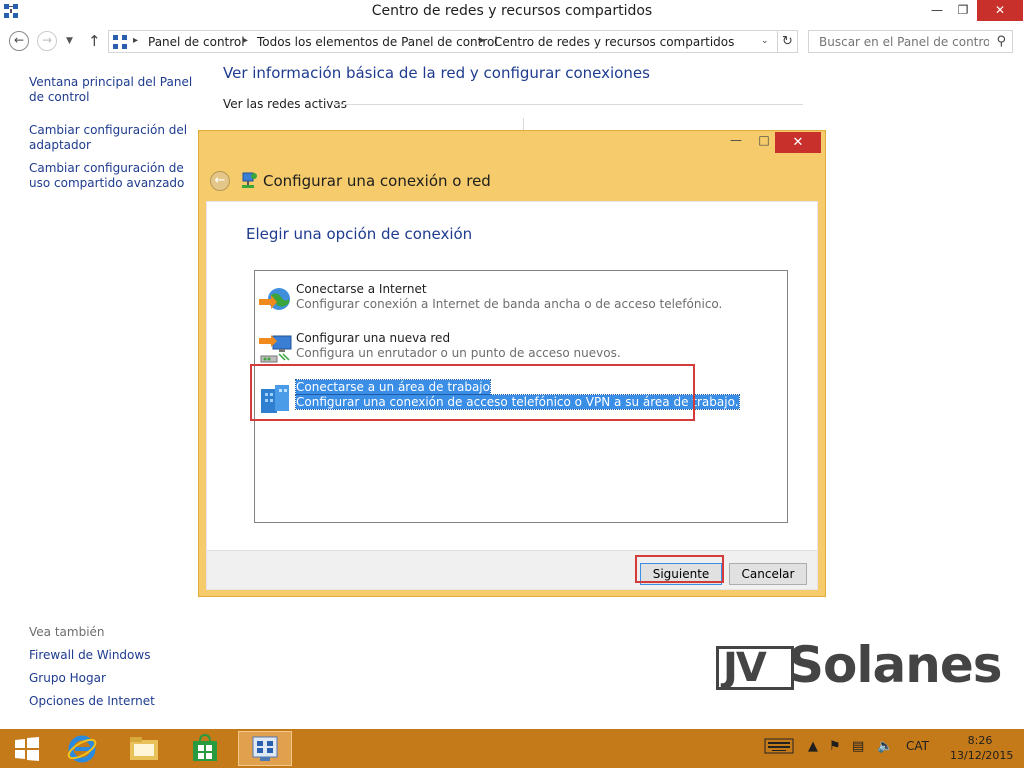 This screenshot has height=768, width=1024. Describe the element at coordinates (249, 180) in the screenshot. I see `network-setup-icon` at that location.